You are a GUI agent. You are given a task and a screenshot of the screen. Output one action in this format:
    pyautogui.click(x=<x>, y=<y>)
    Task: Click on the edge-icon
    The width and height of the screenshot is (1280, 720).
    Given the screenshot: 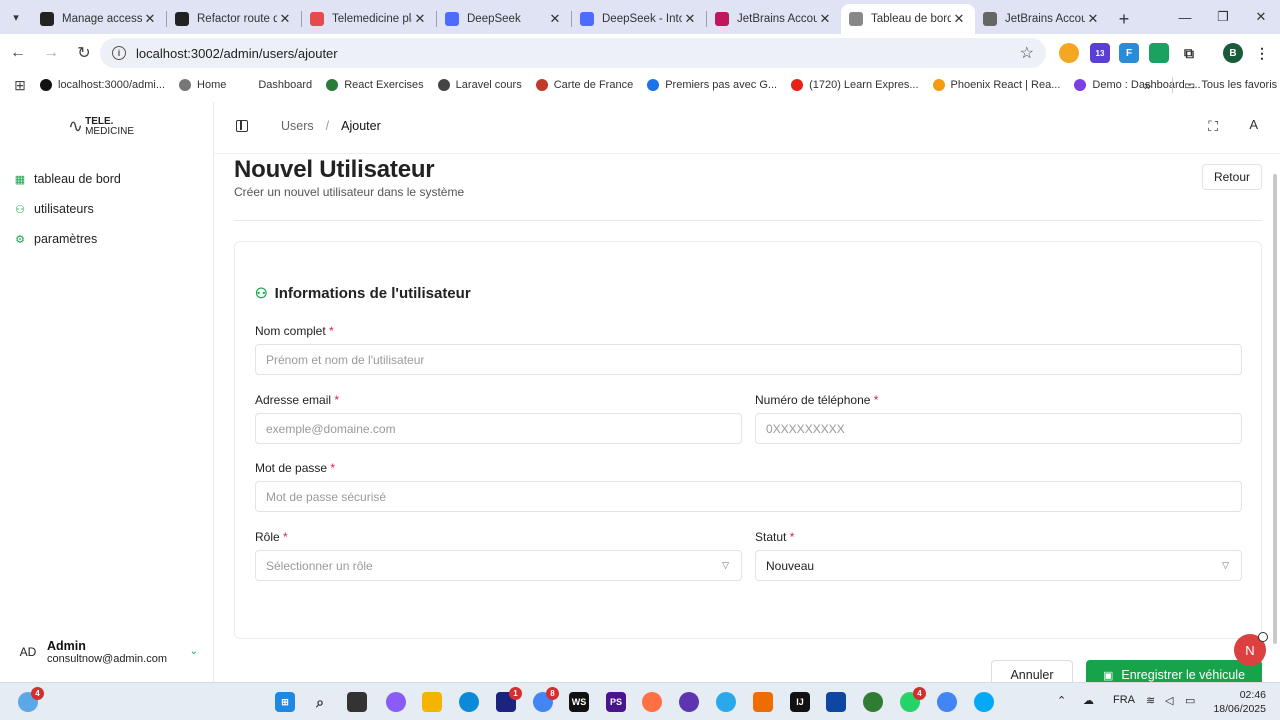 What is the action you would take?
    pyautogui.click(x=469, y=702)
    